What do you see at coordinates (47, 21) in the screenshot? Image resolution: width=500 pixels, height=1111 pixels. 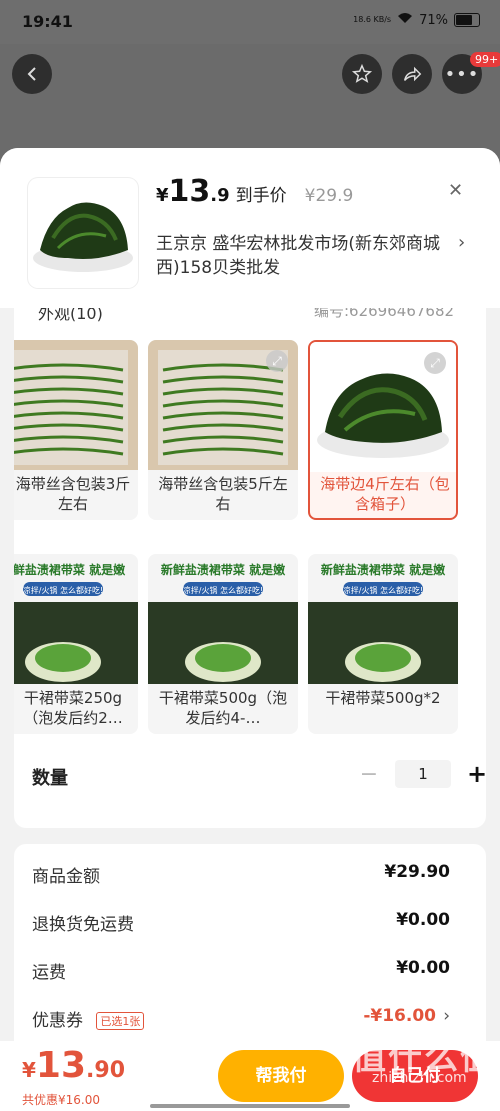 I see `status-time: 19:41` at bounding box center [47, 21].